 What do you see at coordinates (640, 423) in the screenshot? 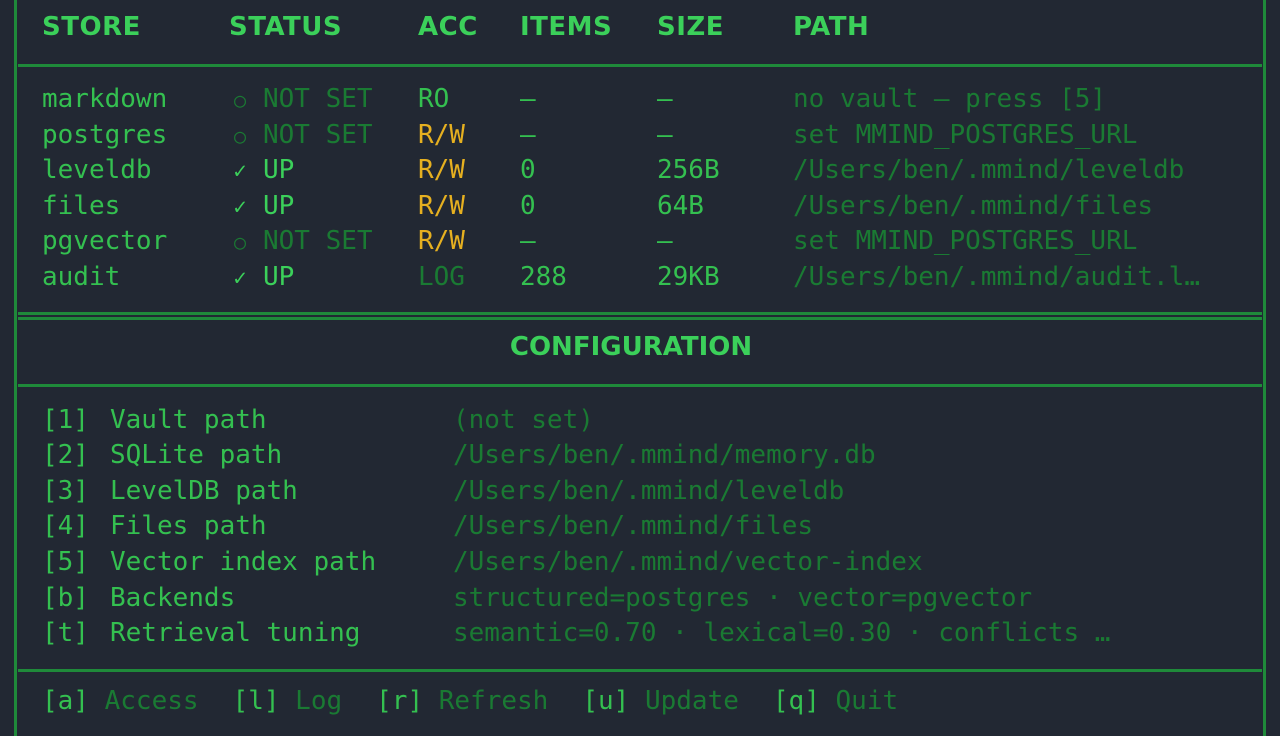
I see `config-item: [1] Vault path (not set)` at bounding box center [640, 423].